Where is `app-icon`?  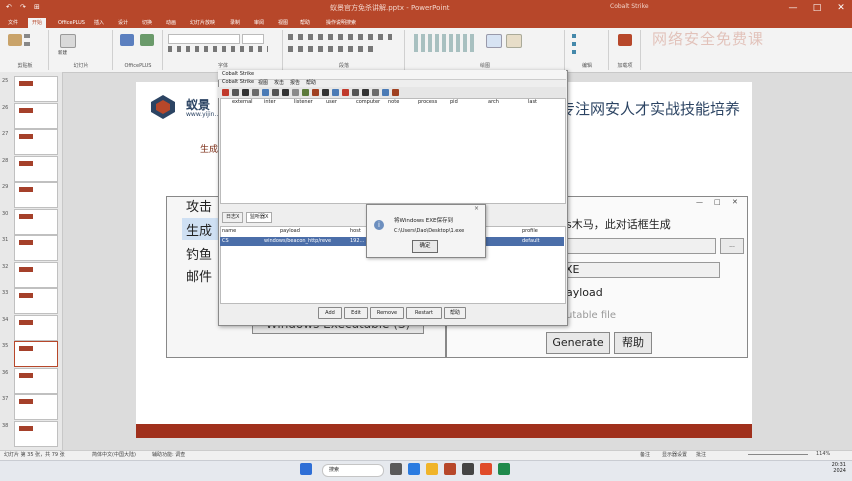
app-icon is located at coordinates (486, 469).